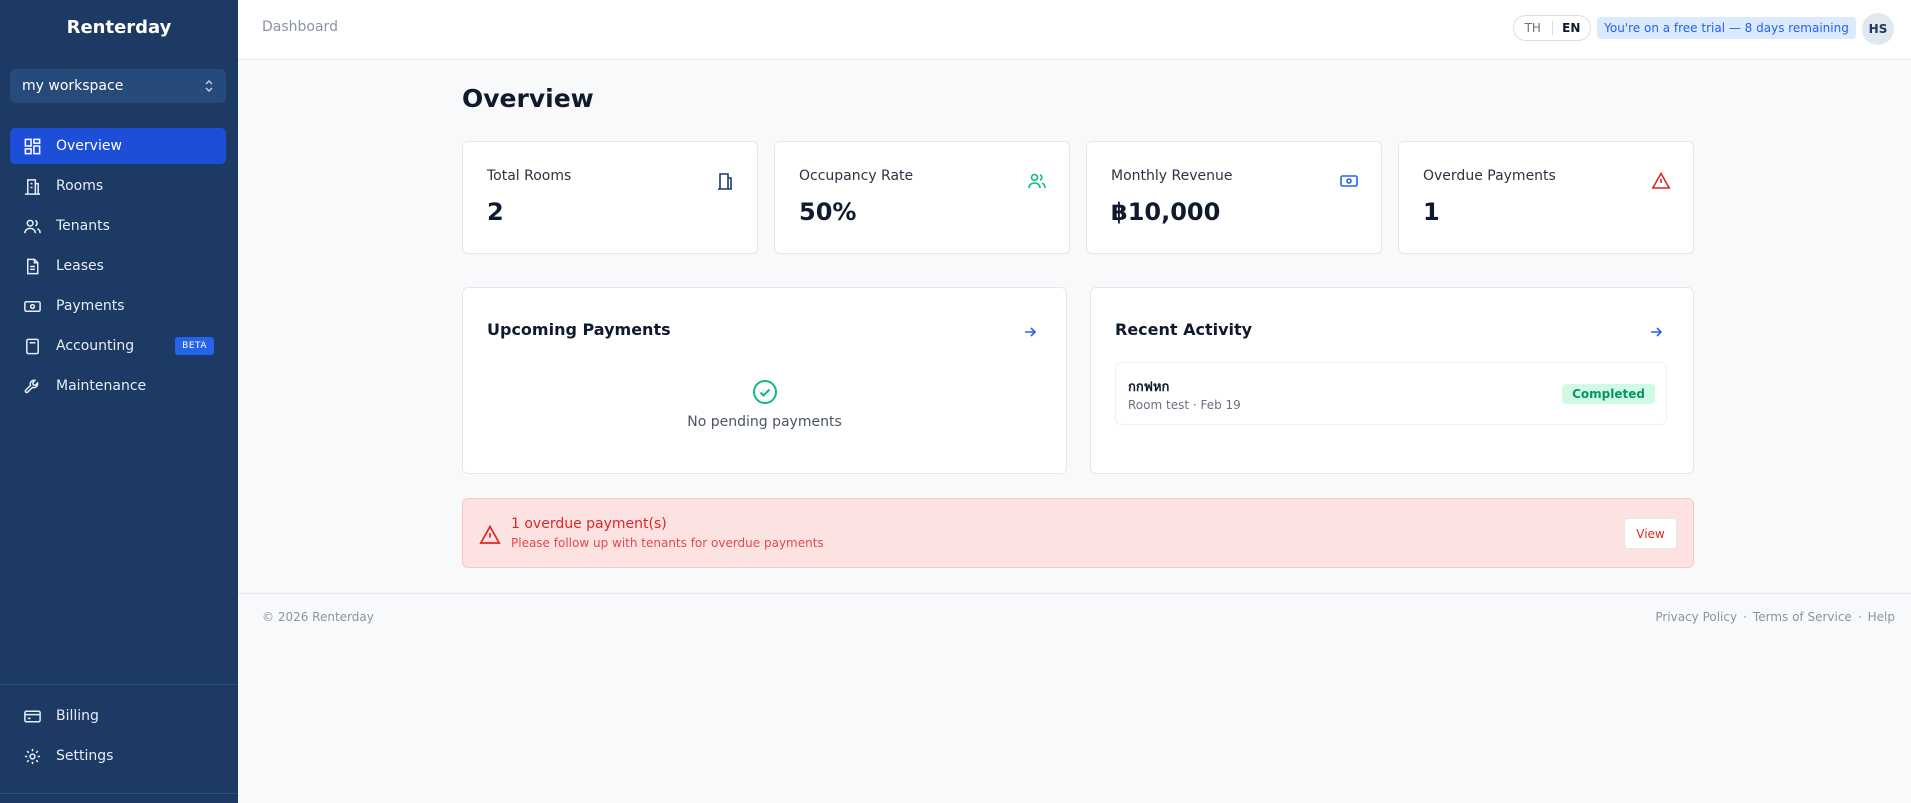  I want to click on status-badge: Completed, so click(1608, 394).